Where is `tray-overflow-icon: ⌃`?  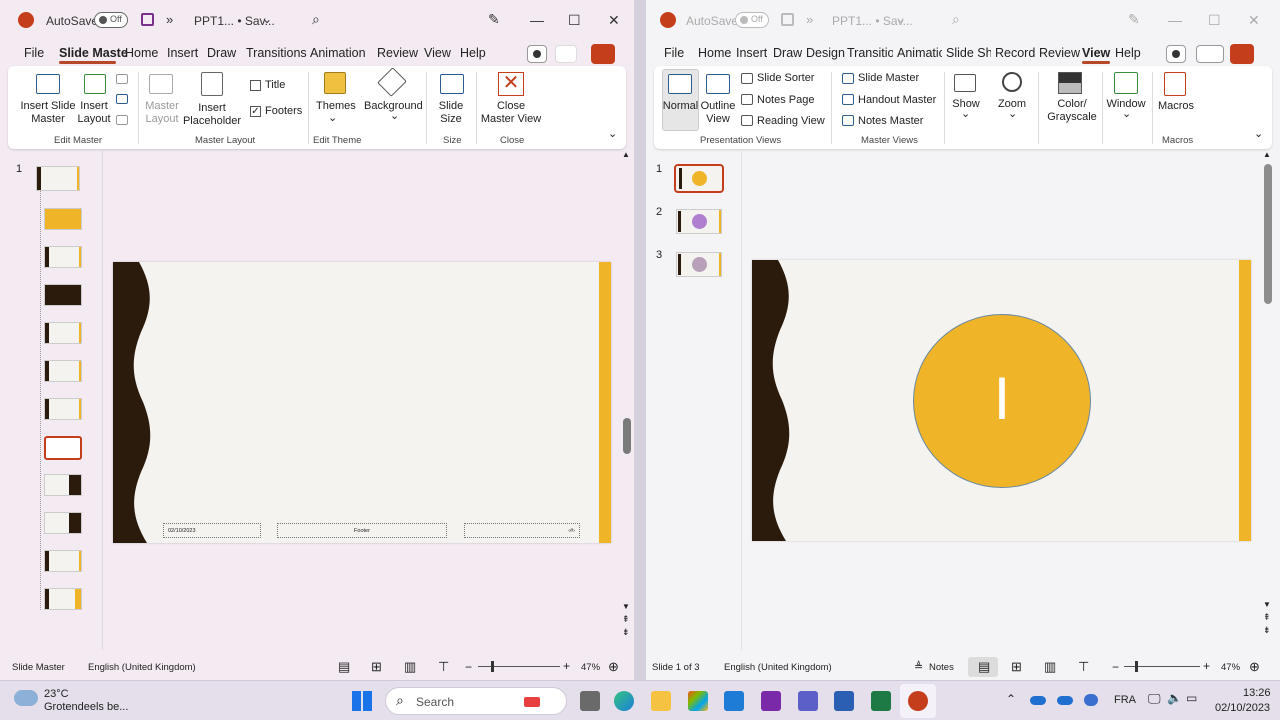
tray-overflow-icon: ⌃ is located at coordinates (1011, 699).